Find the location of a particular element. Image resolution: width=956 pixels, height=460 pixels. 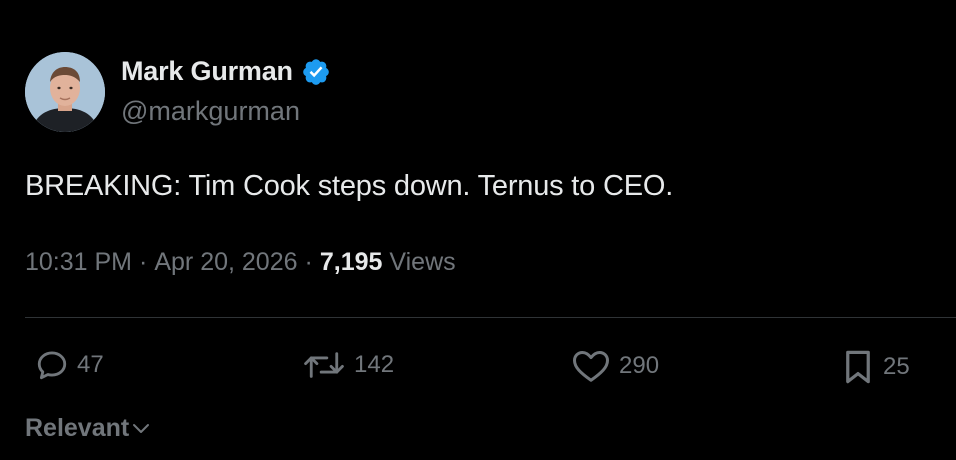

retweet-icon is located at coordinates (324, 365).